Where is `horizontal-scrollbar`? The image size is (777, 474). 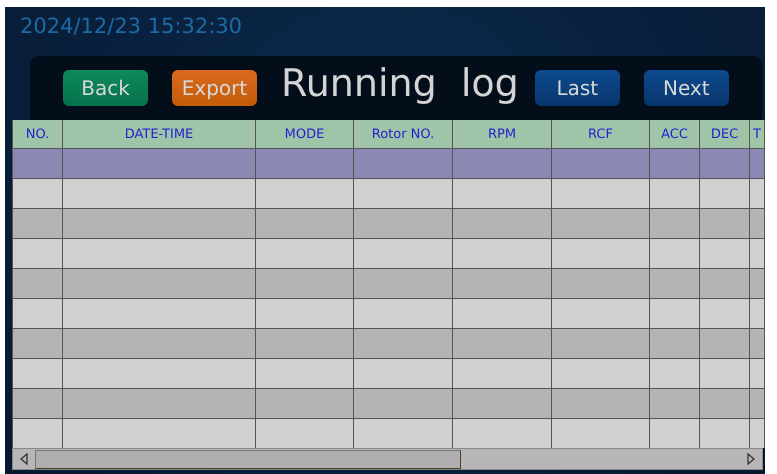
horizontal-scrollbar is located at coordinates (387, 459).